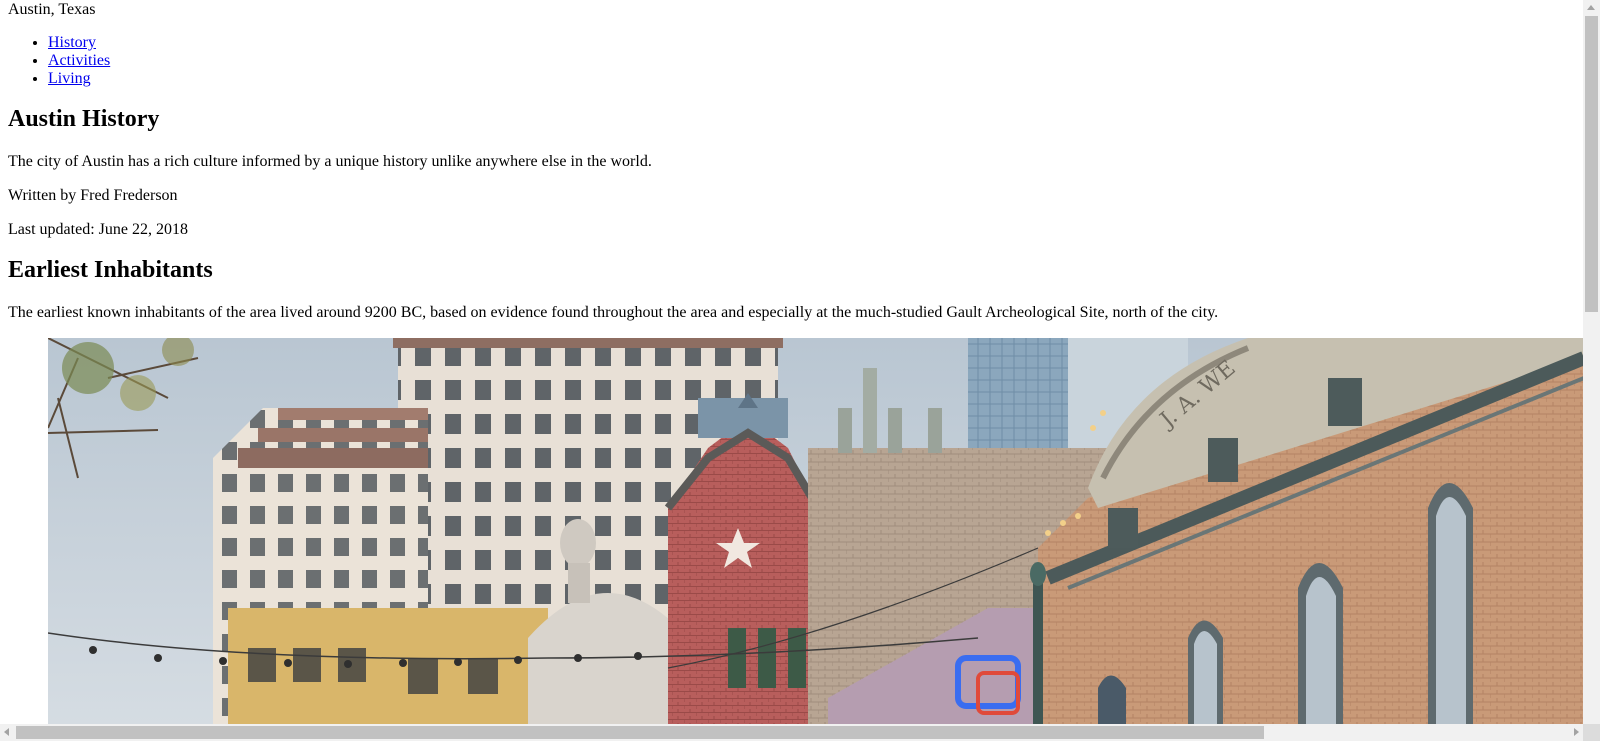  What do you see at coordinates (811, 43) in the screenshot?
I see `nav-item-history: History` at bounding box center [811, 43].